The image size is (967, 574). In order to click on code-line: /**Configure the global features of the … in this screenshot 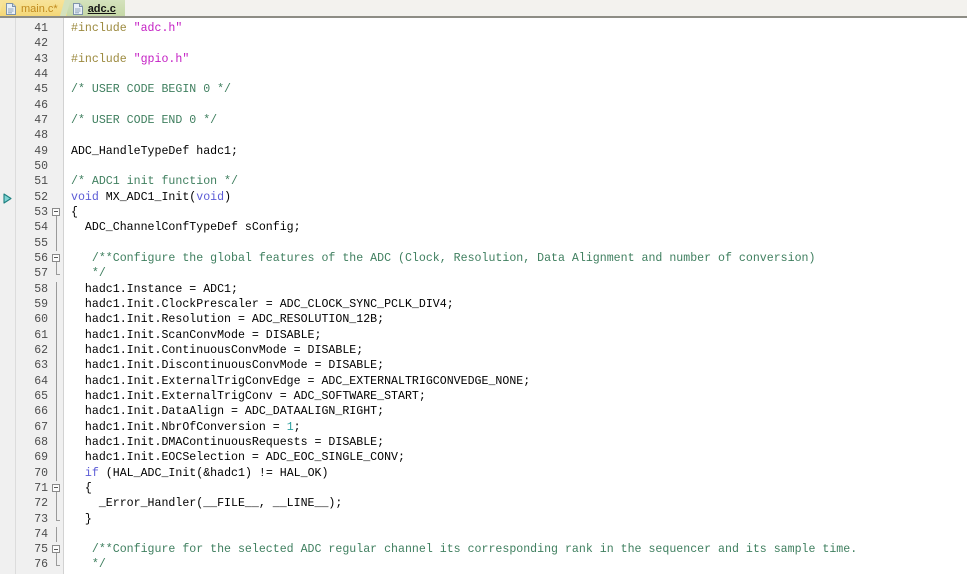, I will do `click(519, 258)`.